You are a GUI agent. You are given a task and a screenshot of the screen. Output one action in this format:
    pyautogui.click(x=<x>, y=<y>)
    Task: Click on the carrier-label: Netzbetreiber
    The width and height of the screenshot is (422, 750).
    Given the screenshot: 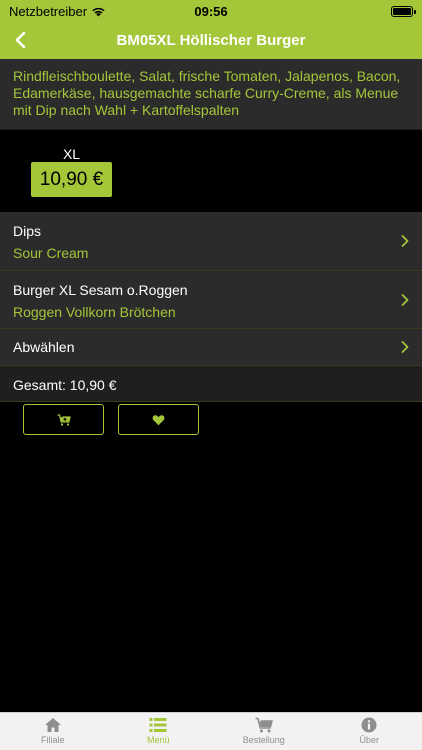 What is the action you would take?
    pyautogui.click(x=48, y=11)
    